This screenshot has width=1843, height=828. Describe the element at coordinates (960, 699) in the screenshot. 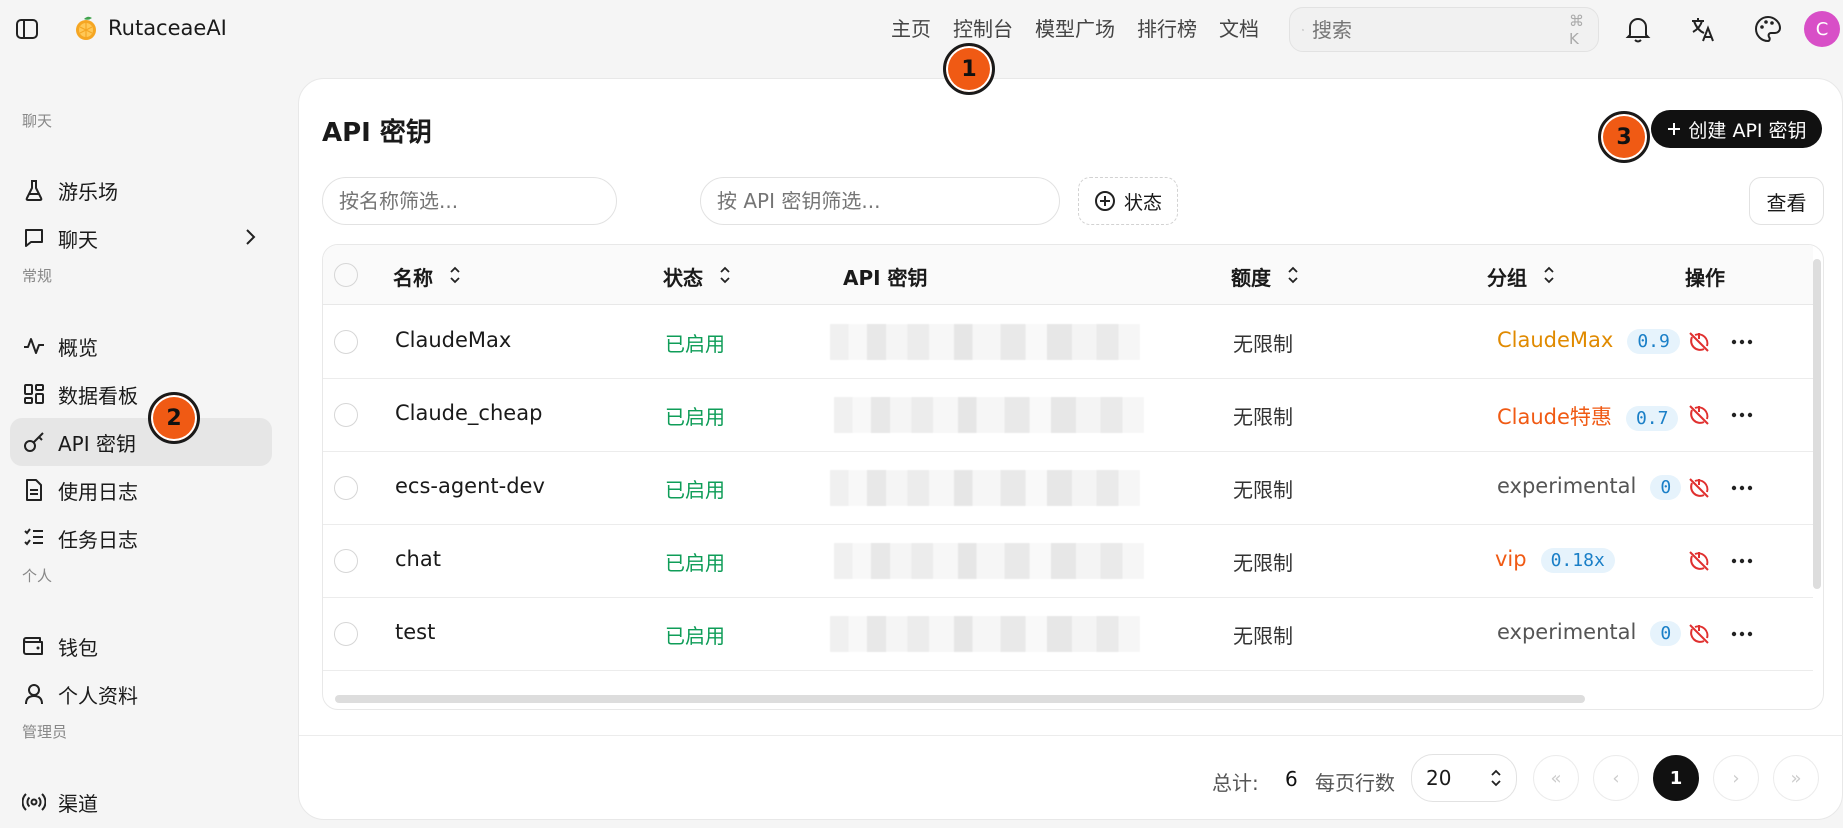

I see `horizontal-scrollbar` at that location.